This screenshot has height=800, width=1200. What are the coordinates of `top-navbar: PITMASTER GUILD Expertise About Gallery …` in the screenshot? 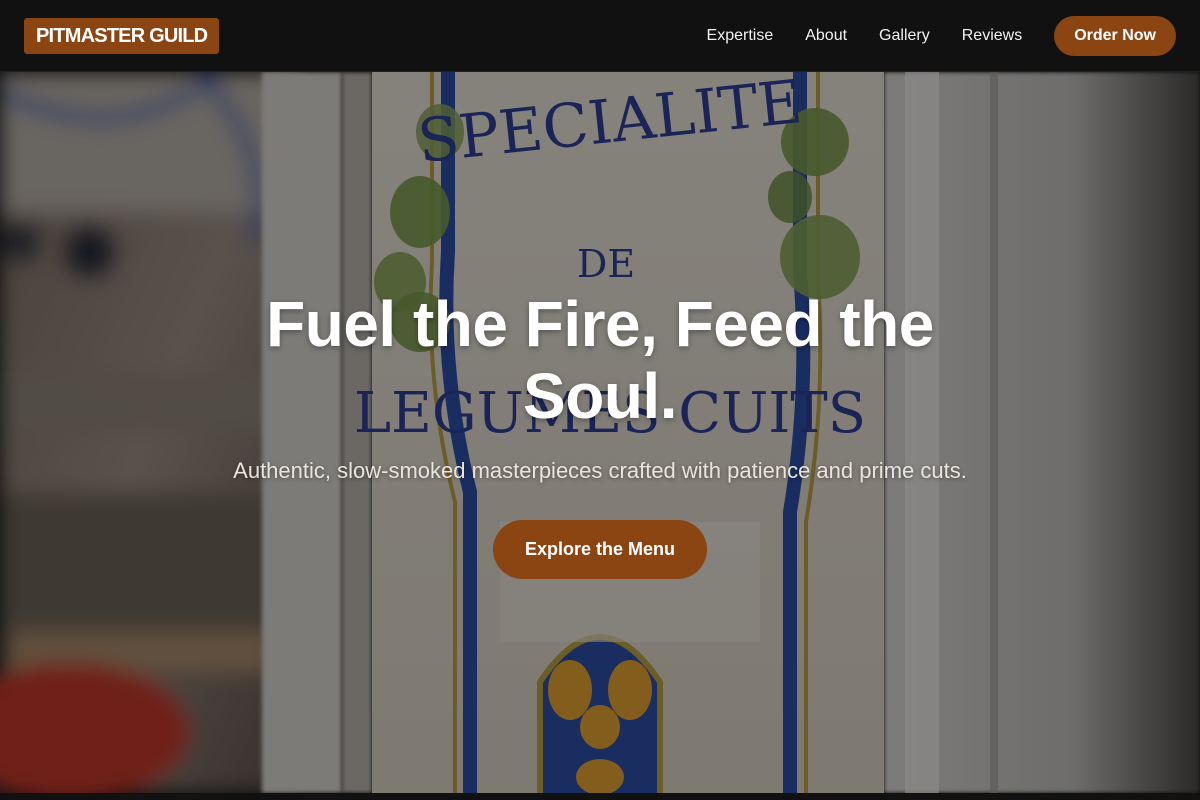 It's located at (600, 36).